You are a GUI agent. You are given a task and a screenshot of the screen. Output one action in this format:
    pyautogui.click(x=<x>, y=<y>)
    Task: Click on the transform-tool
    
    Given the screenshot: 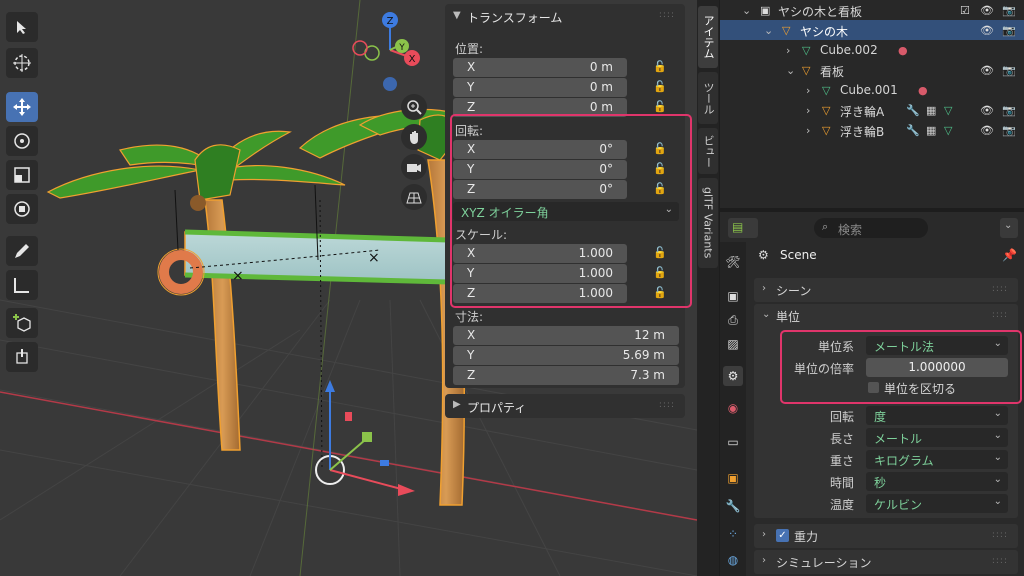 What is the action you would take?
    pyautogui.click(x=22, y=209)
    